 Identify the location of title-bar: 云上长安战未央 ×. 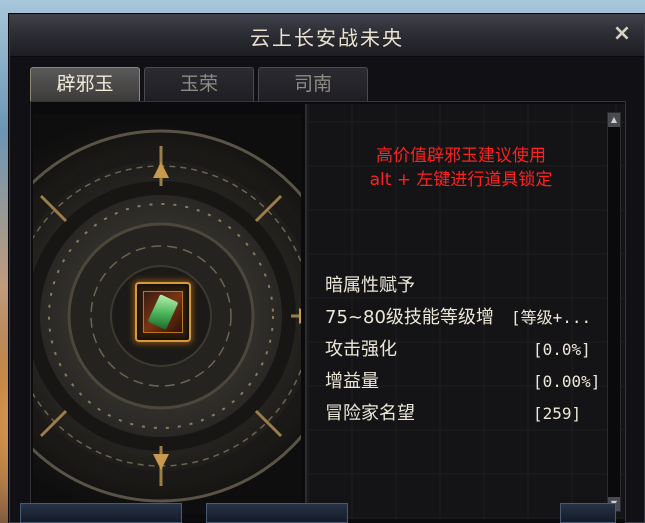
(327, 36).